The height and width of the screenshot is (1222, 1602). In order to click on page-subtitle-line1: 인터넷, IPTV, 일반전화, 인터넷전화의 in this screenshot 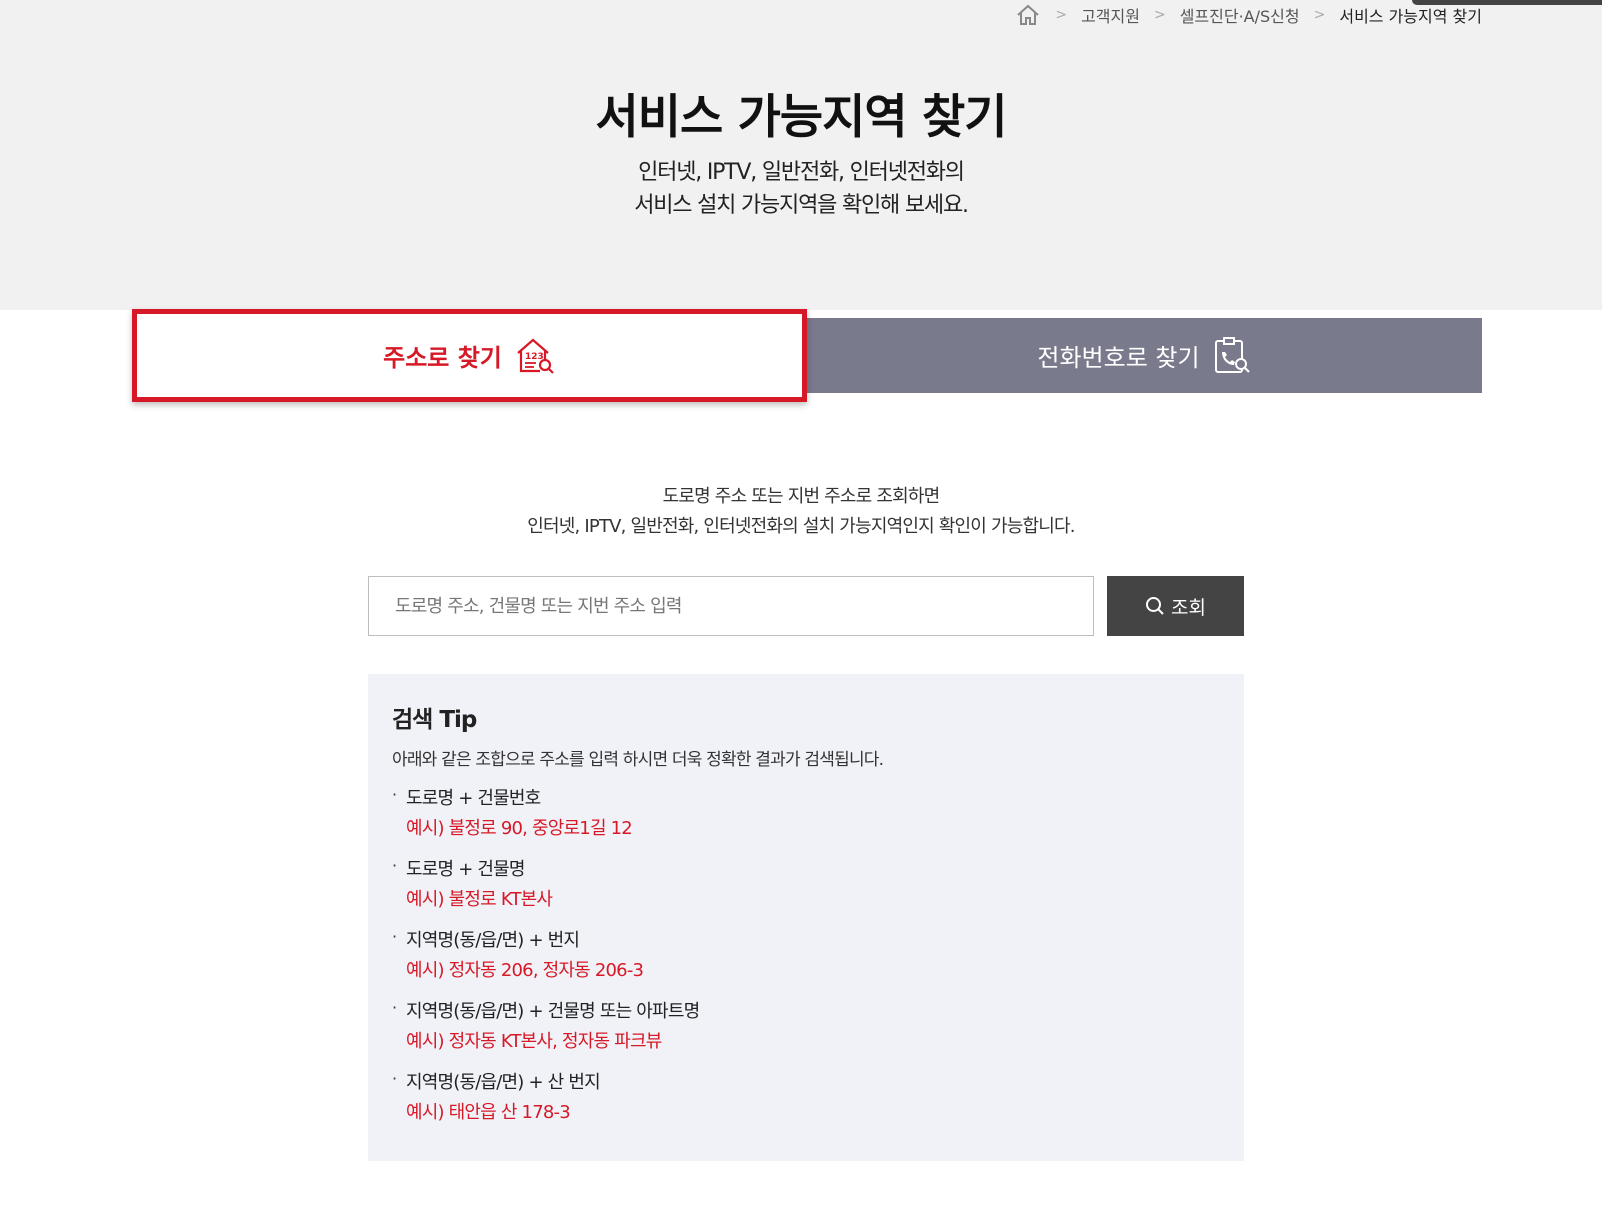, I will do `click(801, 172)`.